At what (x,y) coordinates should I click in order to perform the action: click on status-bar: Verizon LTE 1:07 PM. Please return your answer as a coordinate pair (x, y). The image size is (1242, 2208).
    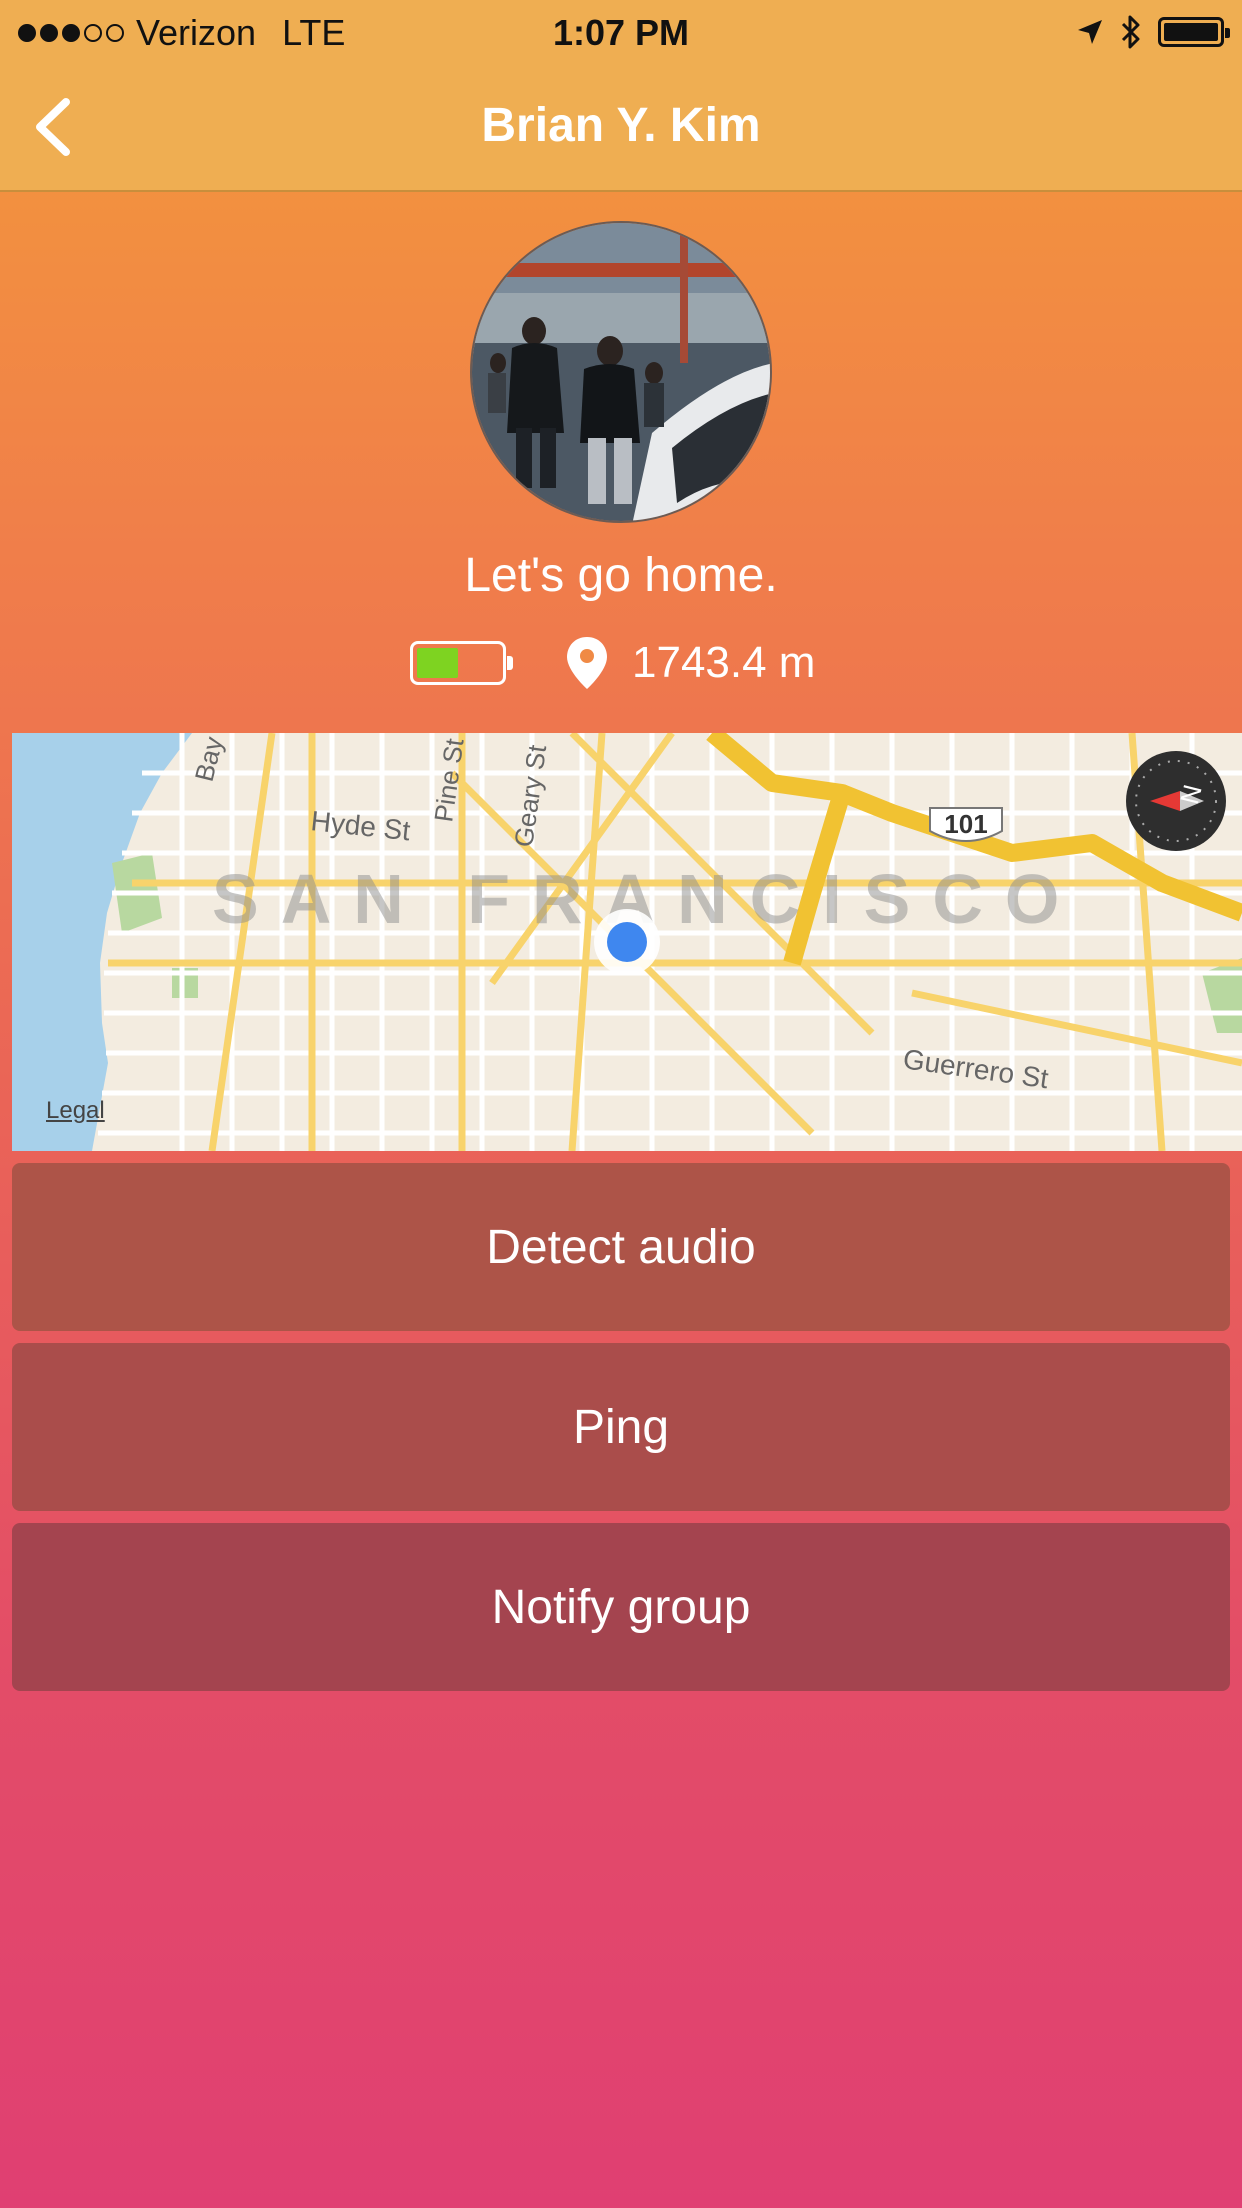
    Looking at the image, I should click on (621, 31).